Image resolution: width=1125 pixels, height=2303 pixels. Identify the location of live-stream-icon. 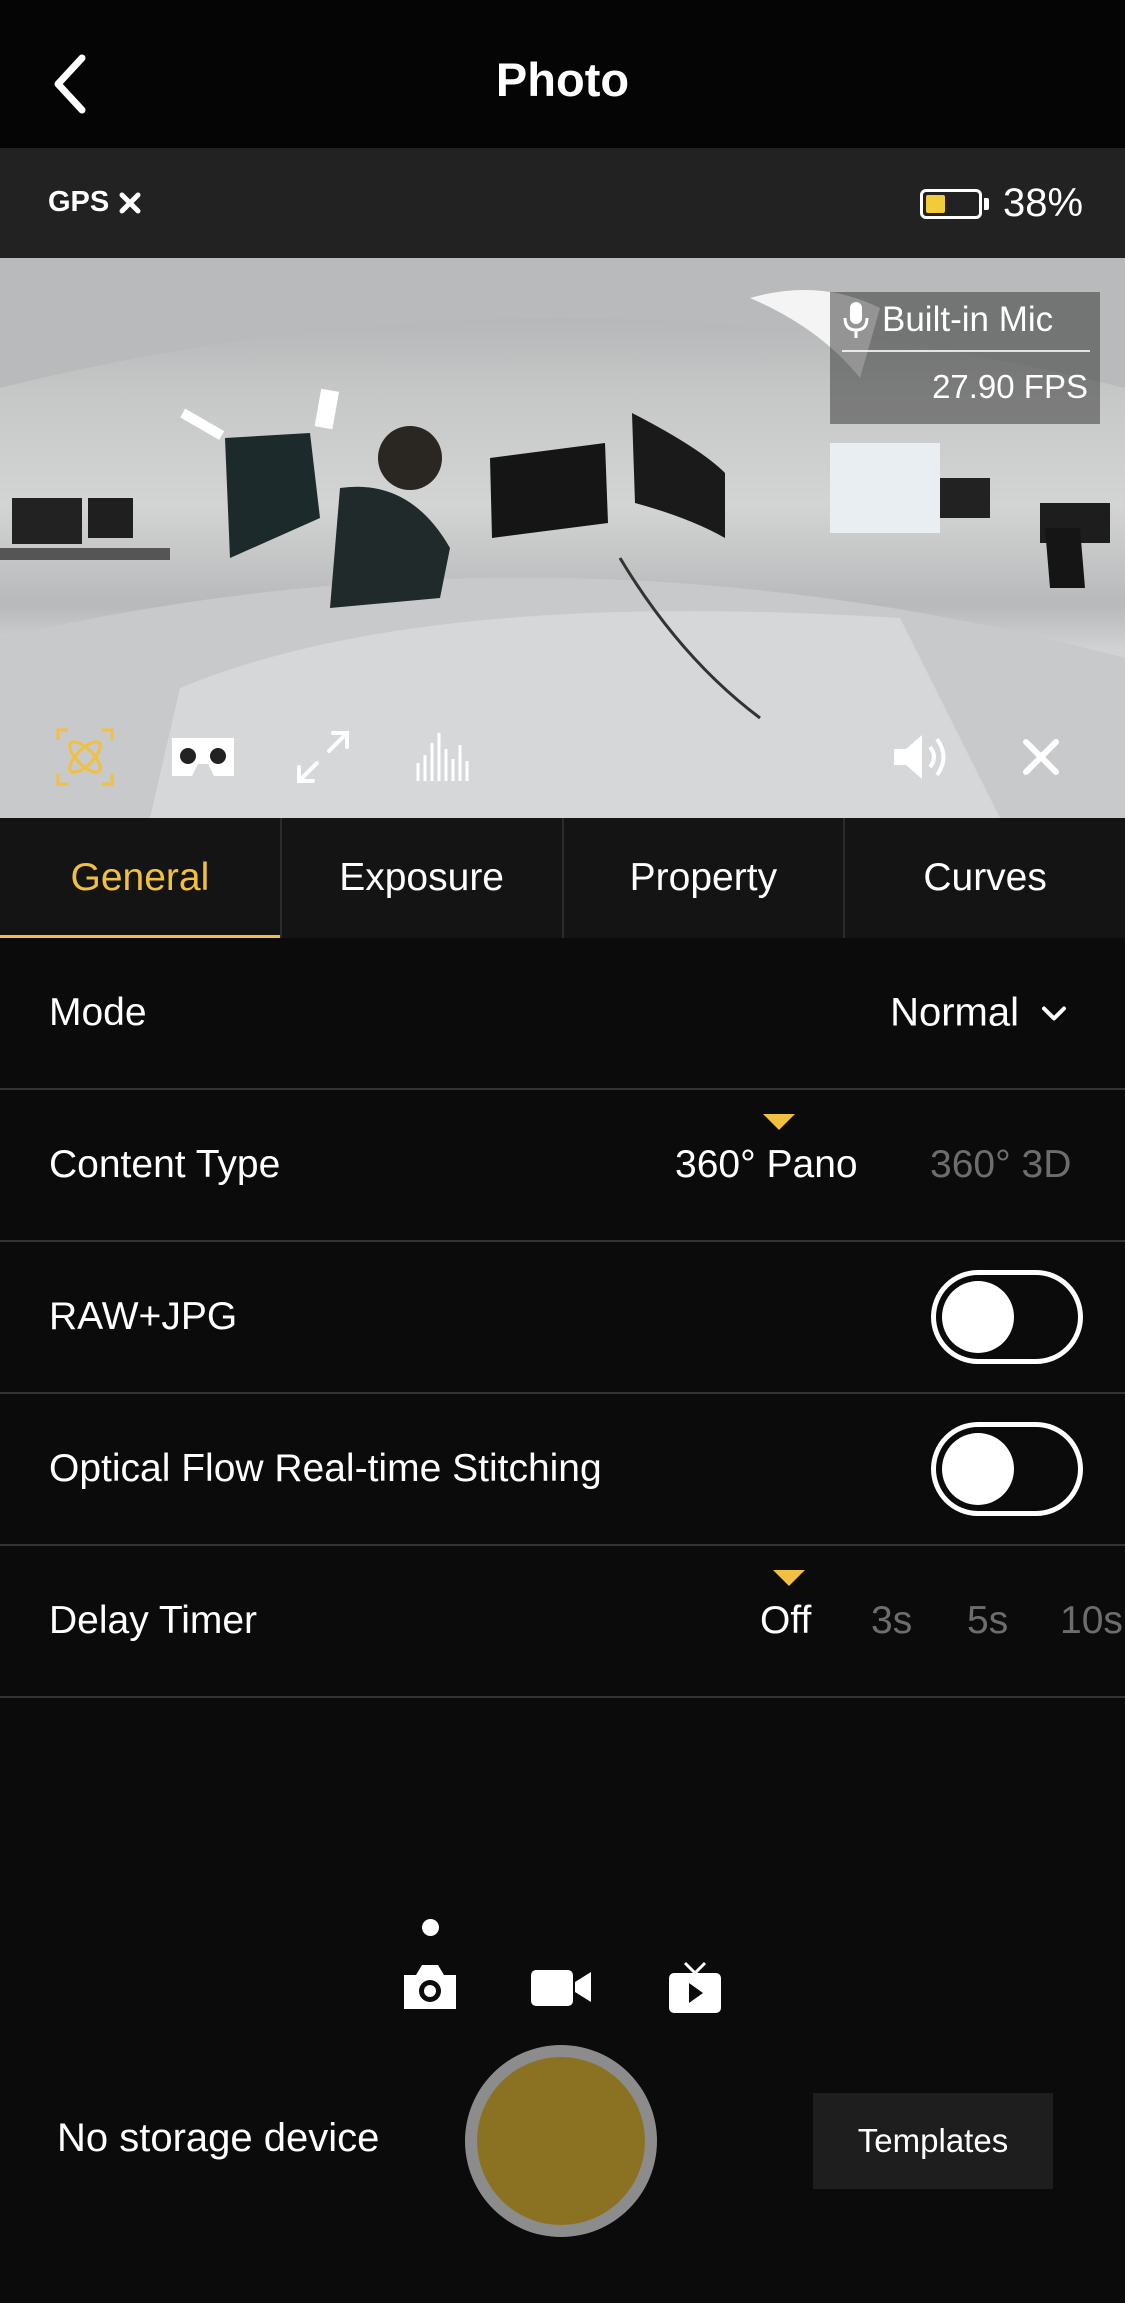
(695, 1987).